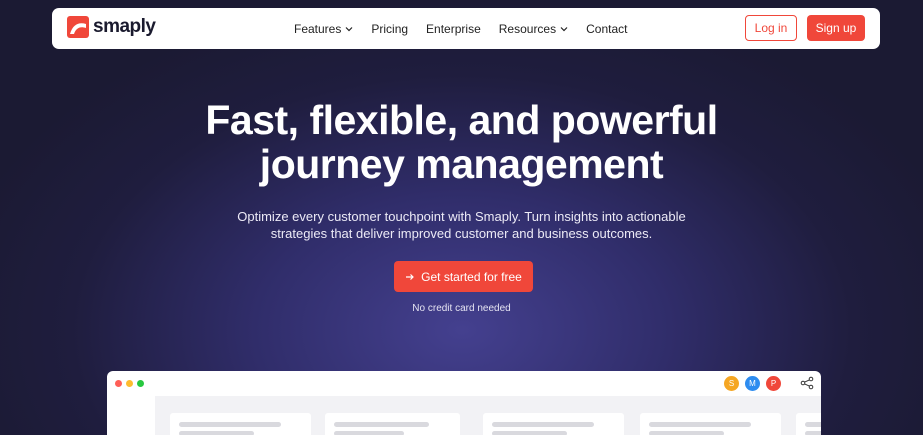 The height and width of the screenshot is (435, 923). I want to click on signup-button: Sign up, so click(836, 28).